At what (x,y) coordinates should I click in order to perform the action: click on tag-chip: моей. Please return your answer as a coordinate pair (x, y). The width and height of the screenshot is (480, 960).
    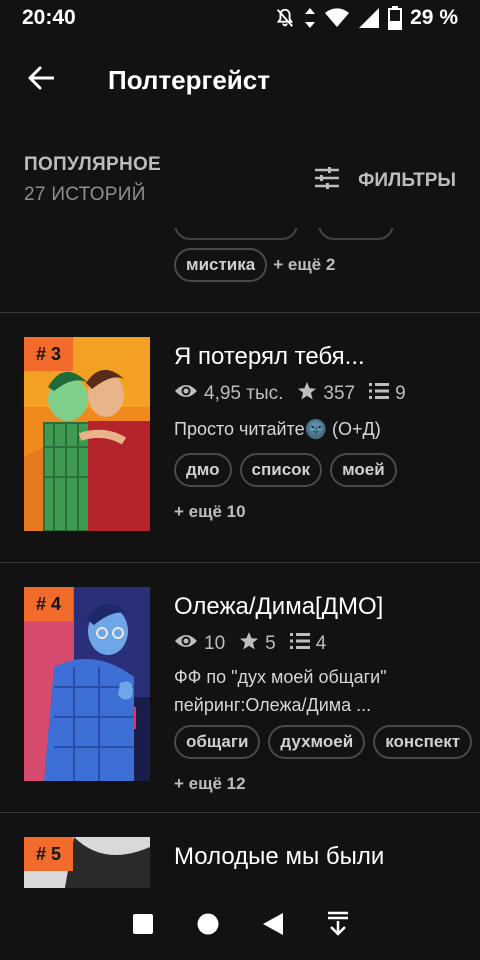
    Looking at the image, I should click on (363, 470).